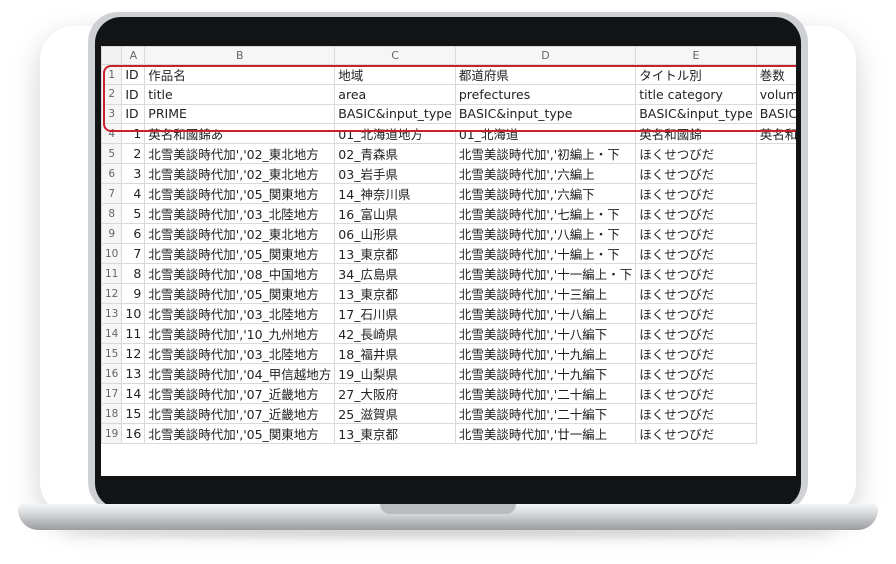  Describe the element at coordinates (133, 273) in the screenshot. I see `table-cell: 8` at that location.